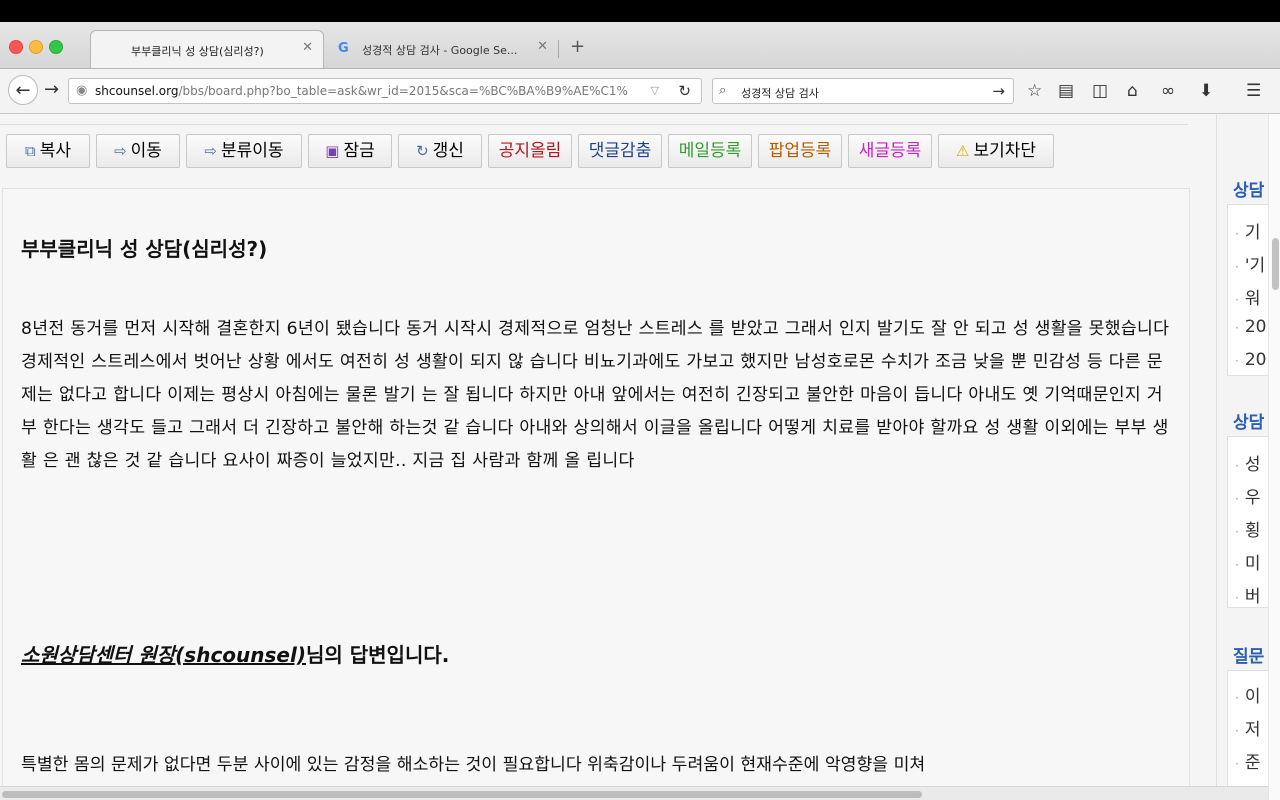 Image resolution: width=1280 pixels, height=800 pixels. What do you see at coordinates (55, 151) in the screenshot?
I see `copy-button-label: 복사` at bounding box center [55, 151].